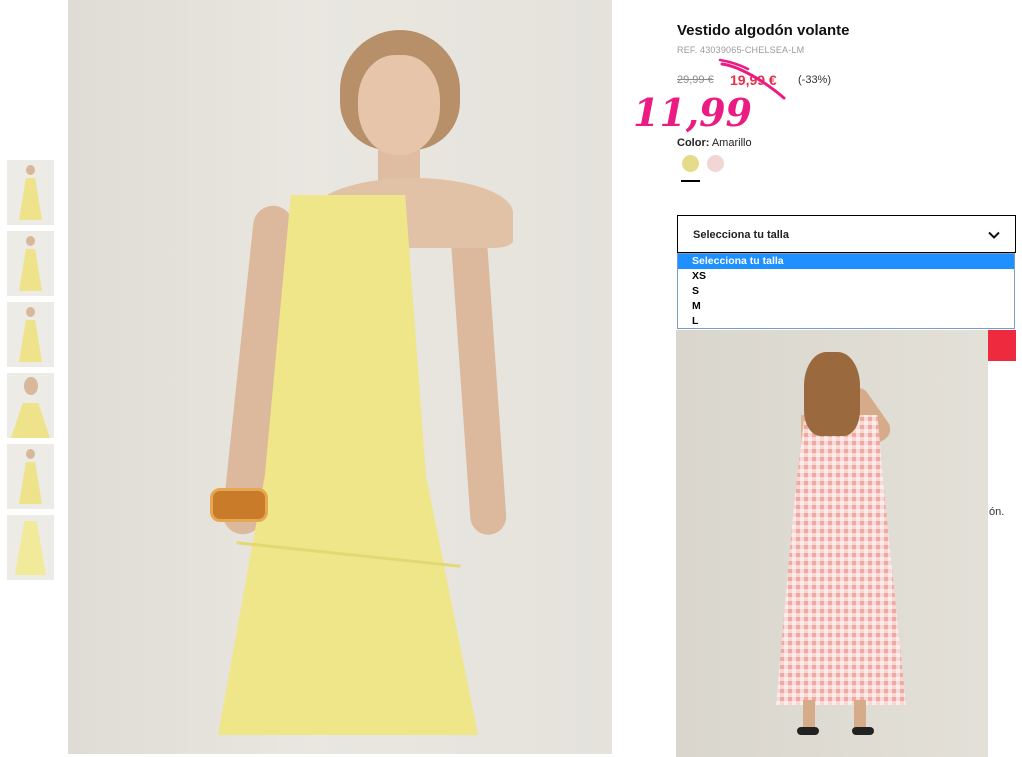  What do you see at coordinates (478, 370) in the screenshot?
I see `model-arm` at bounding box center [478, 370].